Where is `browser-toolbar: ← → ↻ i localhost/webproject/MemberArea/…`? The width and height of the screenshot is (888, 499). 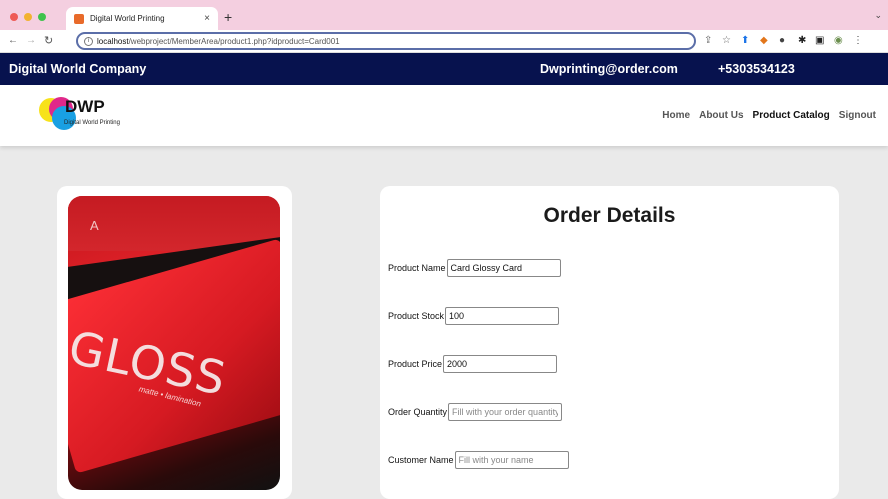
browser-toolbar: ← → ↻ i localhost/webproject/MemberArea/… is located at coordinates (444, 41).